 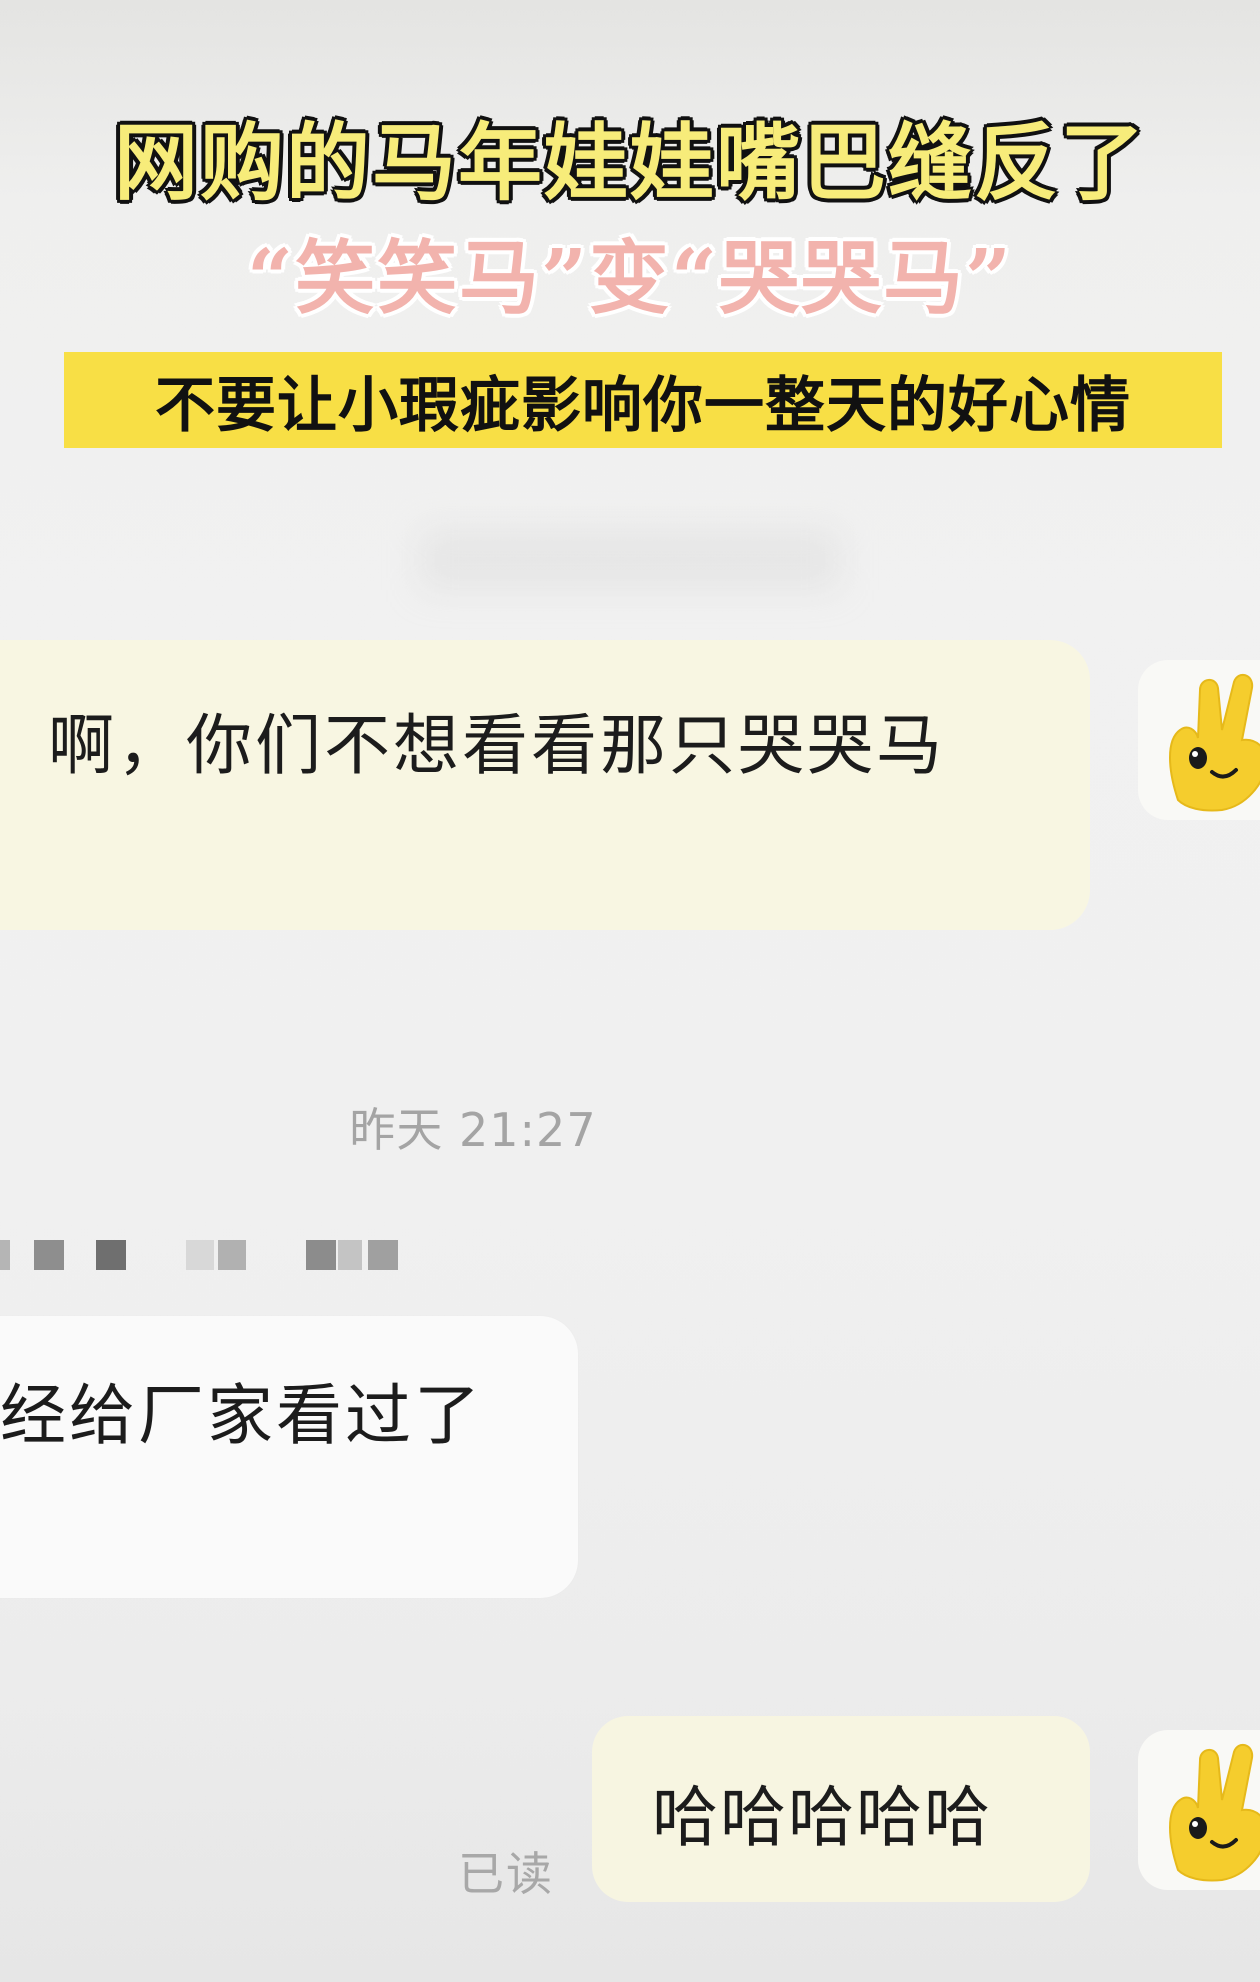 What do you see at coordinates (564, 278) in the screenshot?
I see `quote-close-a: ”` at bounding box center [564, 278].